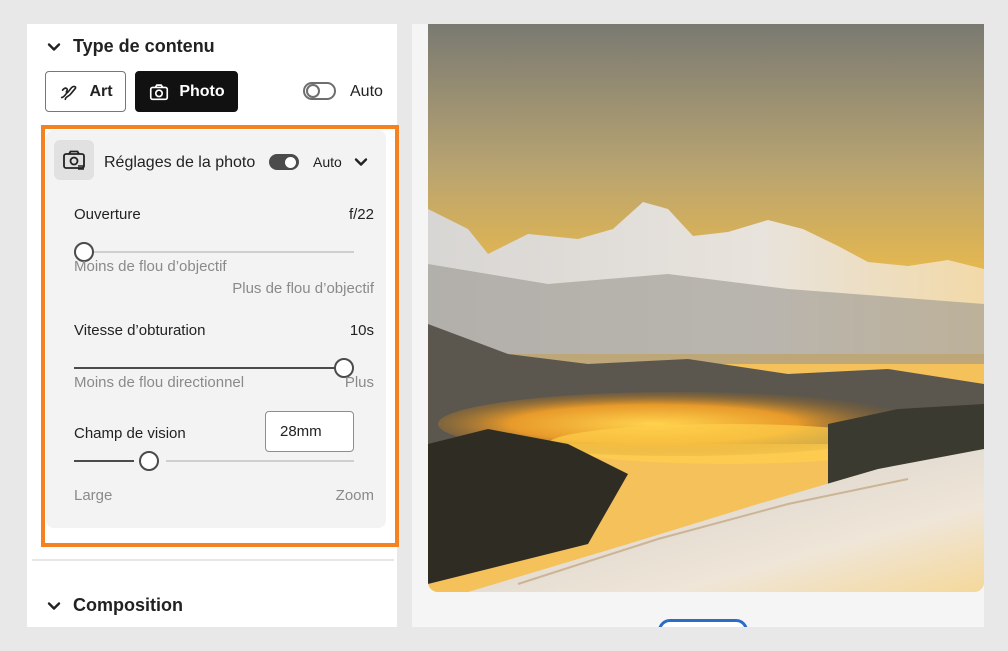 The image size is (1008, 651). I want to click on shutter-label: Vitesse d’obturation, so click(140, 330).